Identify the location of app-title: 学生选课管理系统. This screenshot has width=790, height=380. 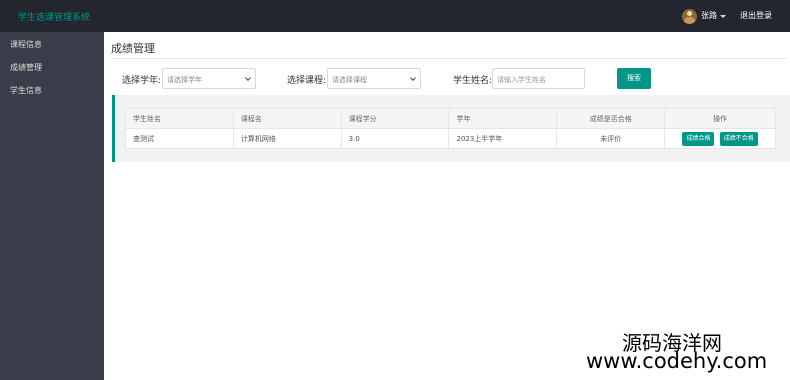
(54, 18).